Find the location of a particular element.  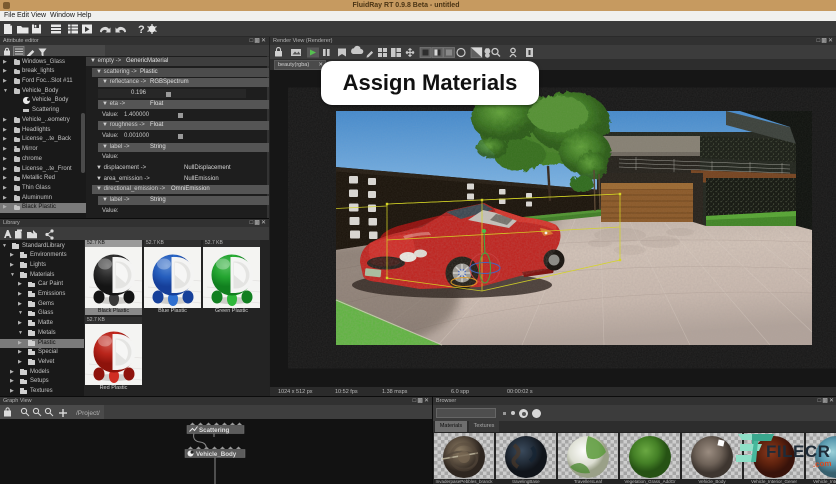

svg-text: .com is located at coordinates (822, 464).